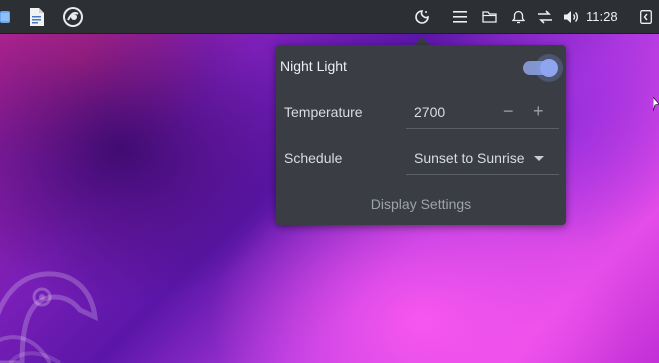 The height and width of the screenshot is (363, 659). What do you see at coordinates (549, 68) in the screenshot?
I see `toggle-knob` at bounding box center [549, 68].